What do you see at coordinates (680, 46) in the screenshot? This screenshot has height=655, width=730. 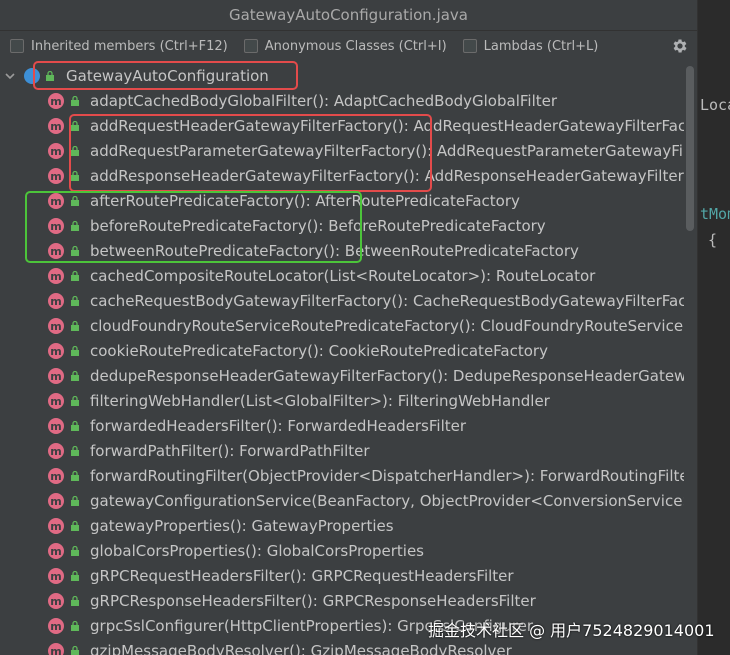 I see `gear-icon` at bounding box center [680, 46].